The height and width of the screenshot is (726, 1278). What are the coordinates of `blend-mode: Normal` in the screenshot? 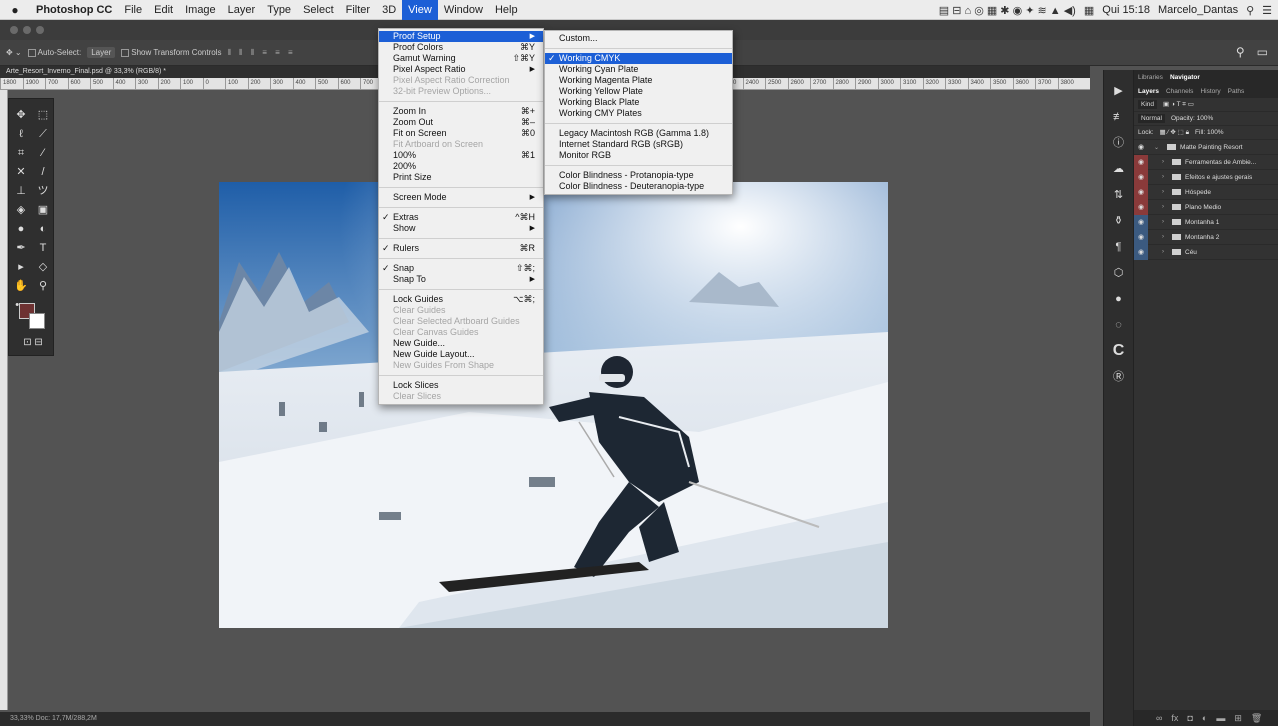 It's located at (1151, 118).